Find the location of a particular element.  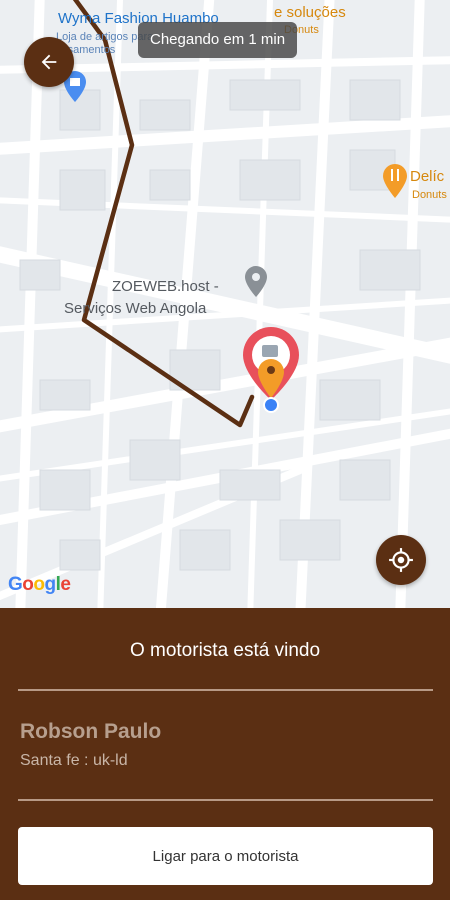

user-location-dot is located at coordinates (271, 405).